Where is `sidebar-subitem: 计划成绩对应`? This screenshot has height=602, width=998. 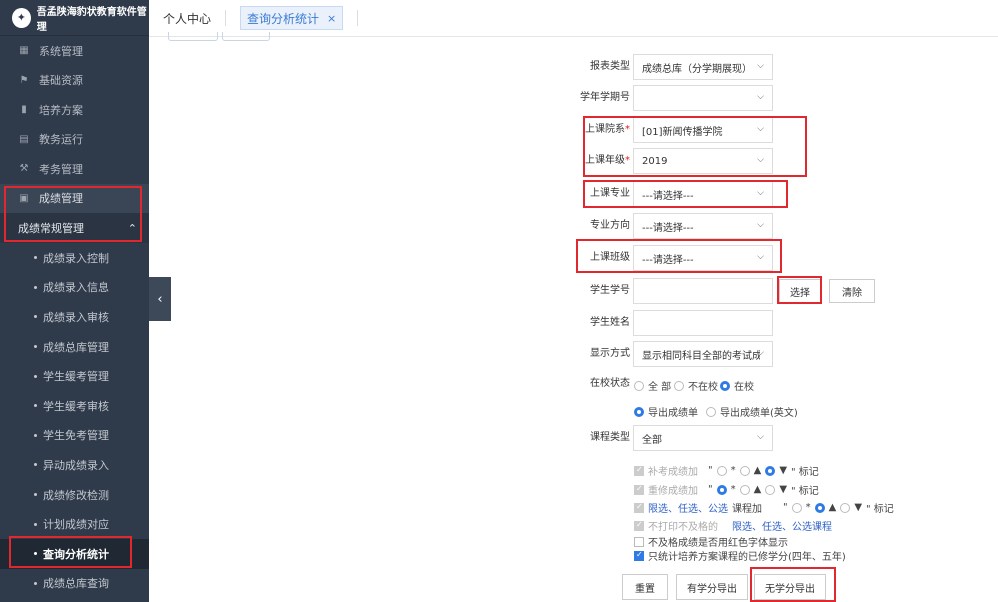 sidebar-subitem: 计划成绩对应 is located at coordinates (74, 524).